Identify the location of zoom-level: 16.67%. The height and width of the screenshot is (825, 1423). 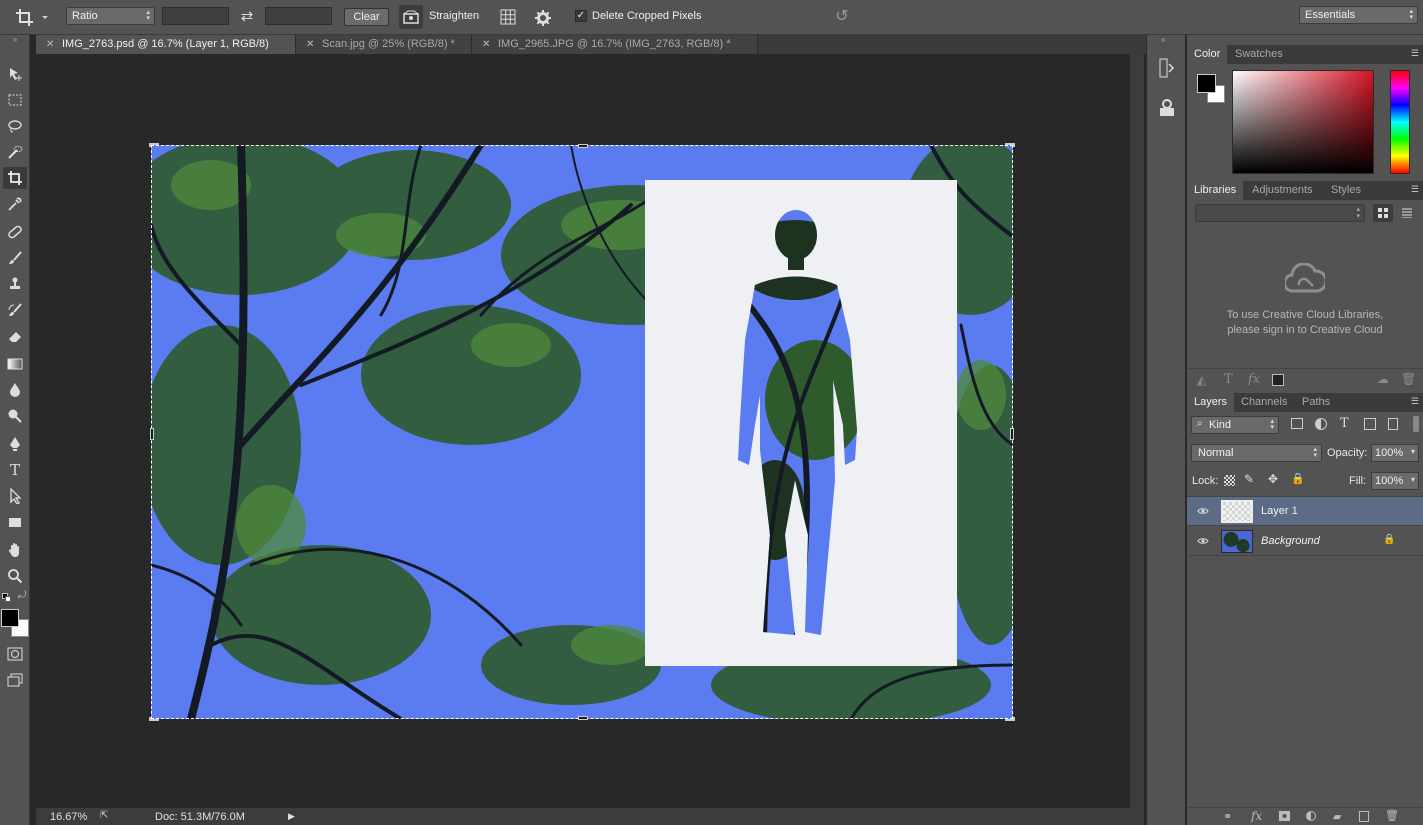
(68, 817).